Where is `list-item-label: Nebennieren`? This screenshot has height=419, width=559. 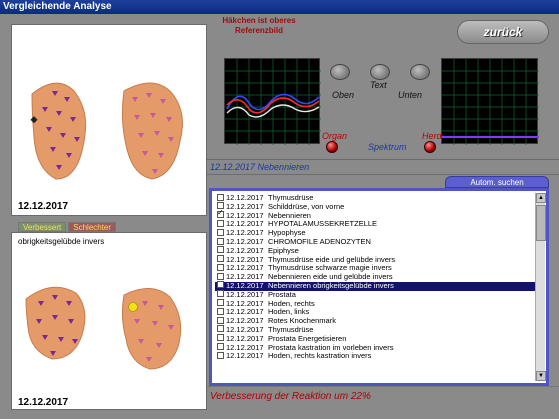 list-item-label: Nebennieren is located at coordinates (289, 215).